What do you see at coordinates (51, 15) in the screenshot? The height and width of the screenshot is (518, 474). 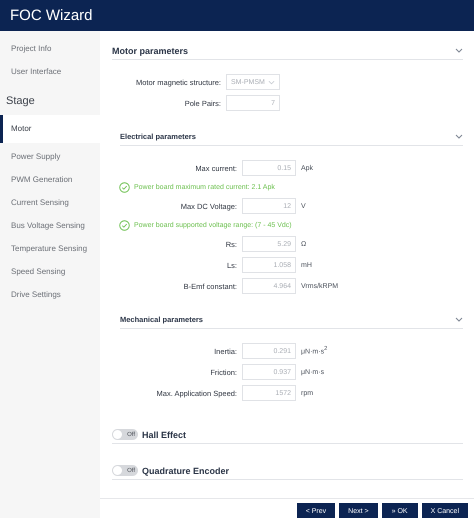 I see `window-title: FOC Wizard` at bounding box center [51, 15].